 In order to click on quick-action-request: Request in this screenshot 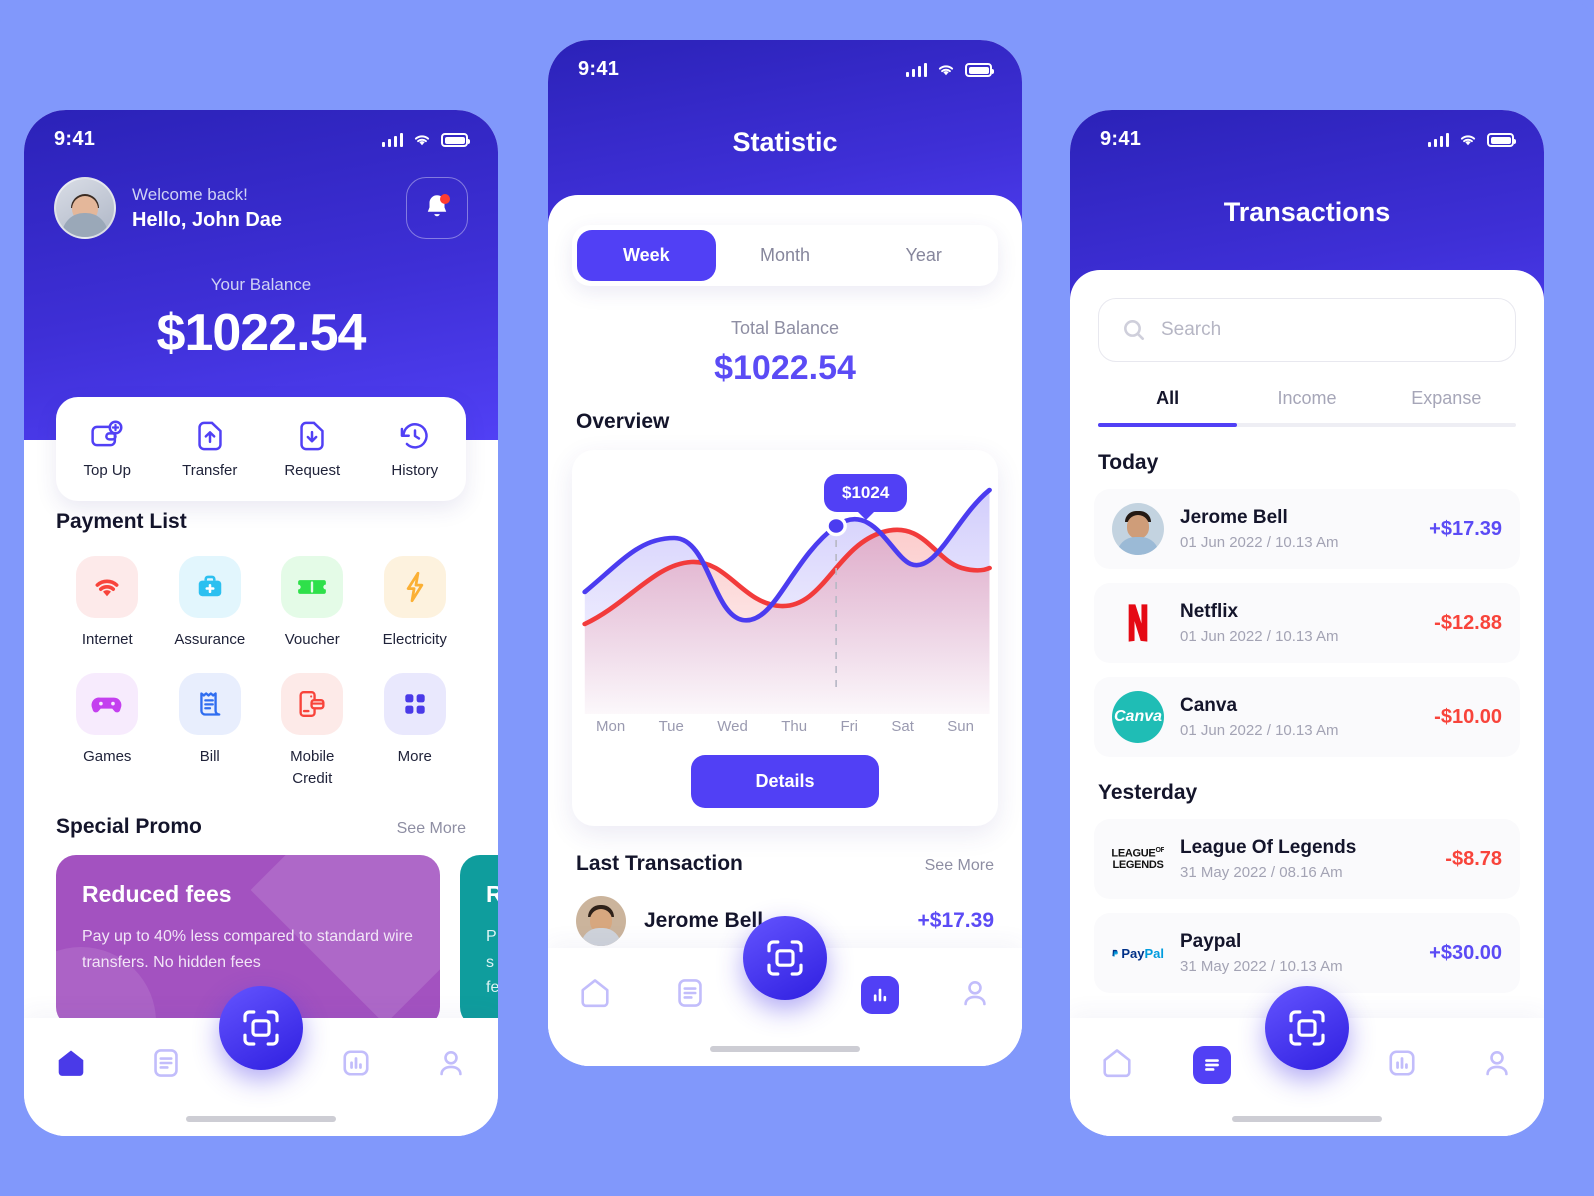, I will do `click(312, 449)`.